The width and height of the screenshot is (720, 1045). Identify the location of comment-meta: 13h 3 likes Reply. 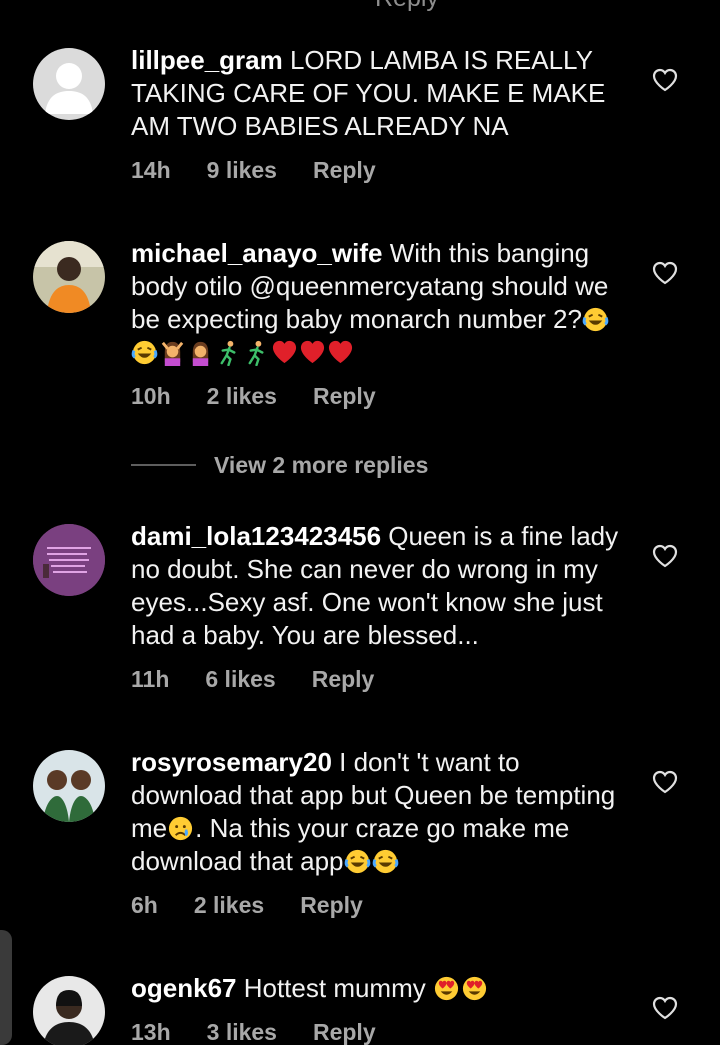
(253, 1032).